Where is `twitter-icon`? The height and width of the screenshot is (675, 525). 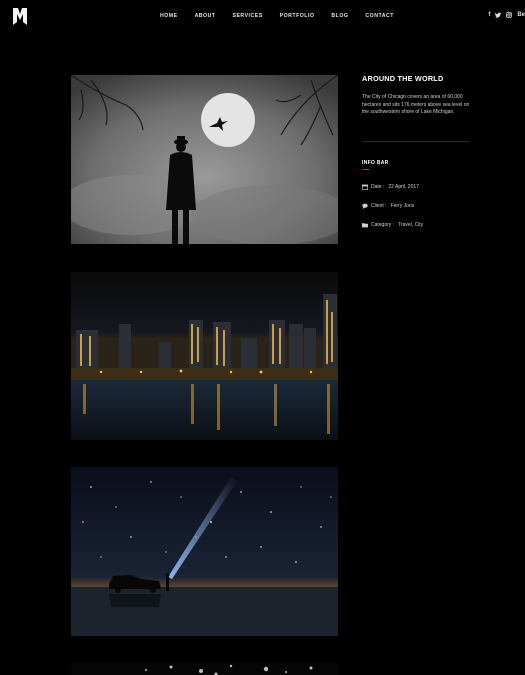 twitter-icon is located at coordinates (498, 15).